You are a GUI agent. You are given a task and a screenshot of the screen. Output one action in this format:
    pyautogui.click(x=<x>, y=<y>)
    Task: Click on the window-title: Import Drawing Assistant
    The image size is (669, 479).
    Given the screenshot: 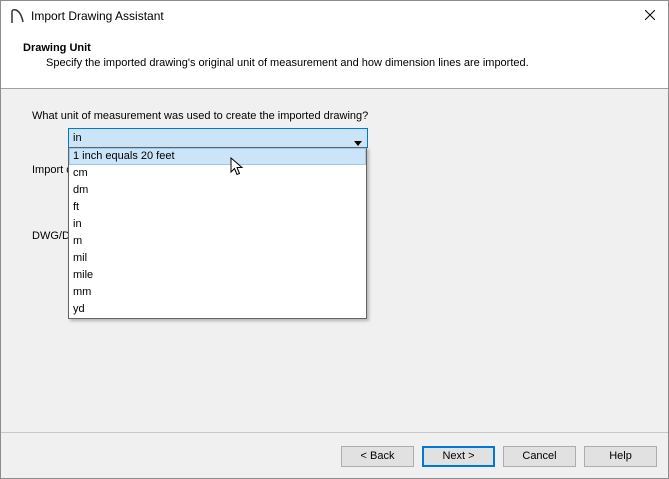 What is the action you would take?
    pyautogui.click(x=97, y=16)
    